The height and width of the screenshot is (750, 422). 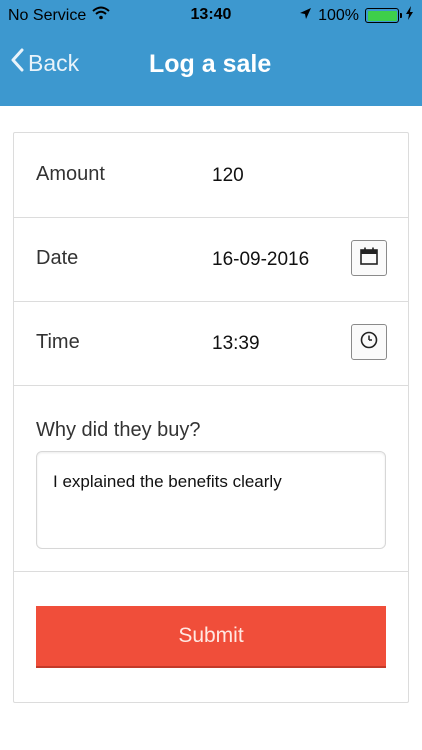 What do you see at coordinates (236, 344) in the screenshot?
I see `time-field: 13:39` at bounding box center [236, 344].